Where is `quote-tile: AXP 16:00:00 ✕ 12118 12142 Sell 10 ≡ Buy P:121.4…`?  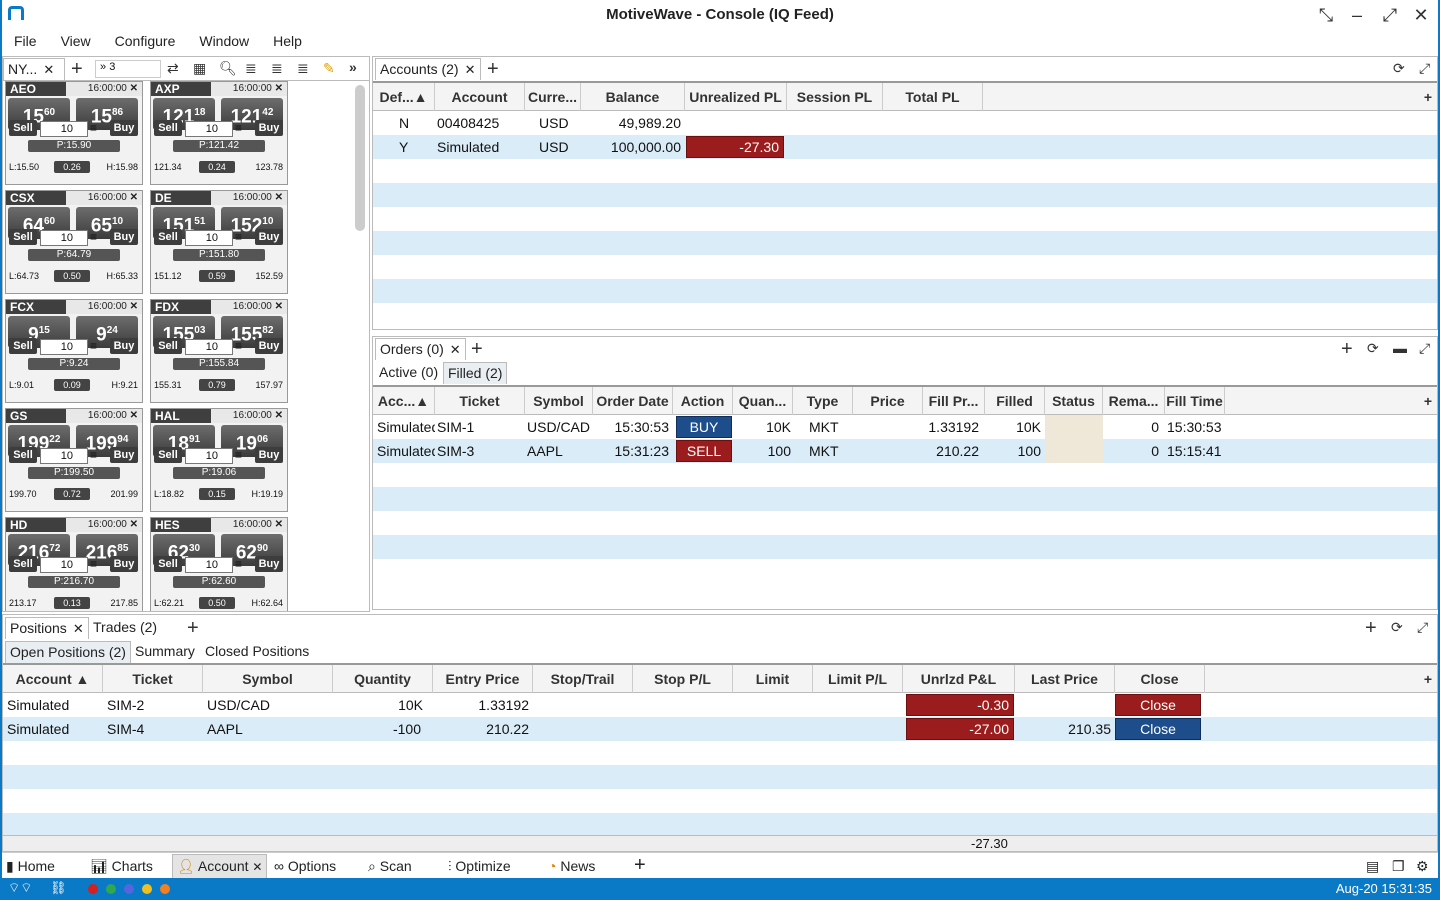
quote-tile: AXP 16:00:00 ✕ 12118 12142 Sell 10 ≡ Buy P:121.4… is located at coordinates (219, 133).